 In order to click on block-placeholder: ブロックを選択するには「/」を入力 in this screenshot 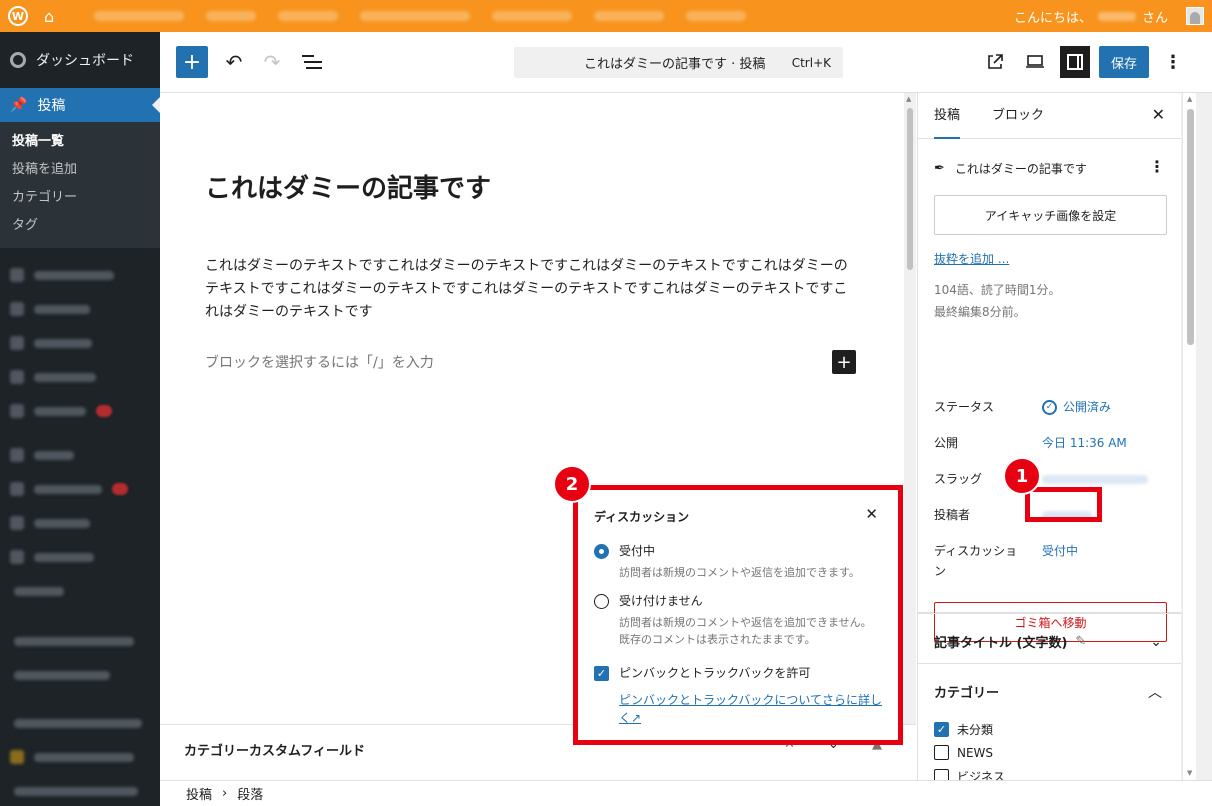, I will do `click(319, 362)`.